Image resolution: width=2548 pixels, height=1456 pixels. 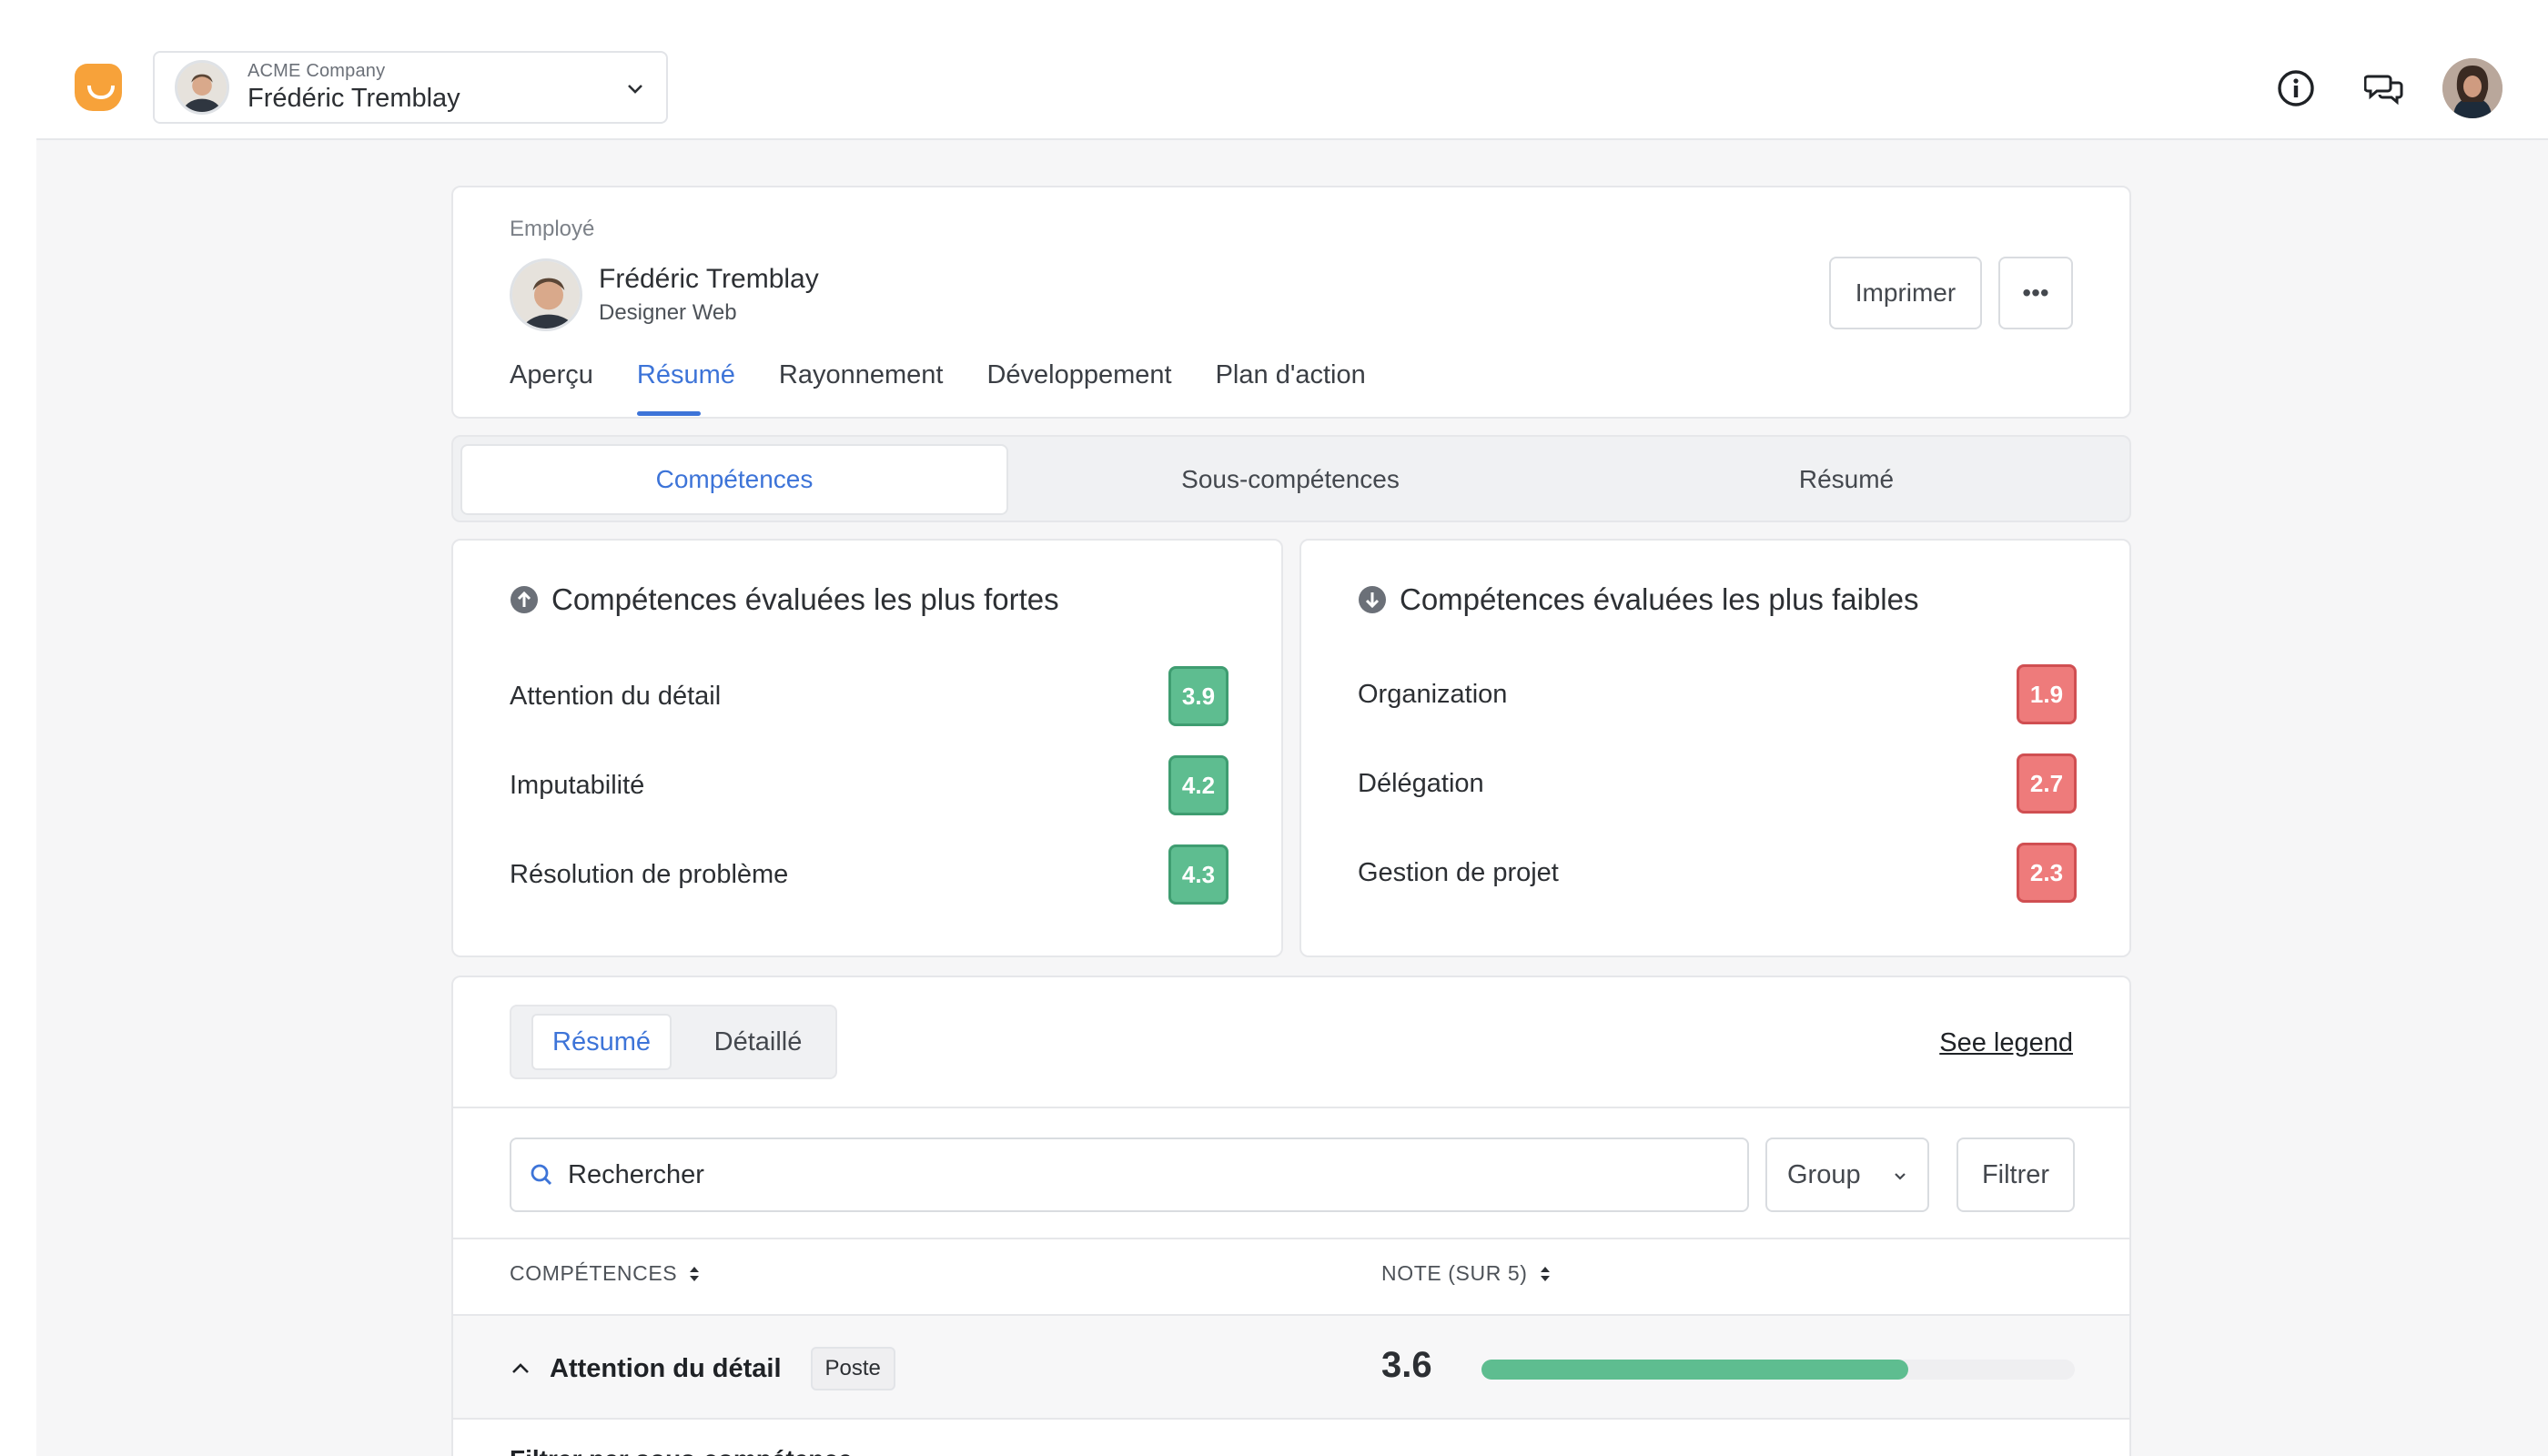 What do you see at coordinates (682, 1451) in the screenshot?
I see `sub-skill-filter-label: Filtrer par sous-compétence` at bounding box center [682, 1451].